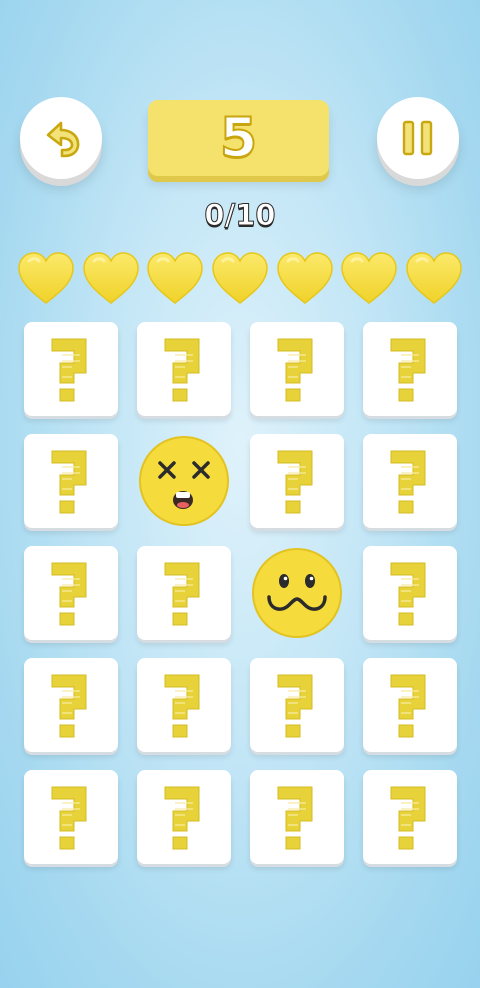 Image resolution: width=480 pixels, height=988 pixels. I want to click on lives-bar, so click(240, 278).